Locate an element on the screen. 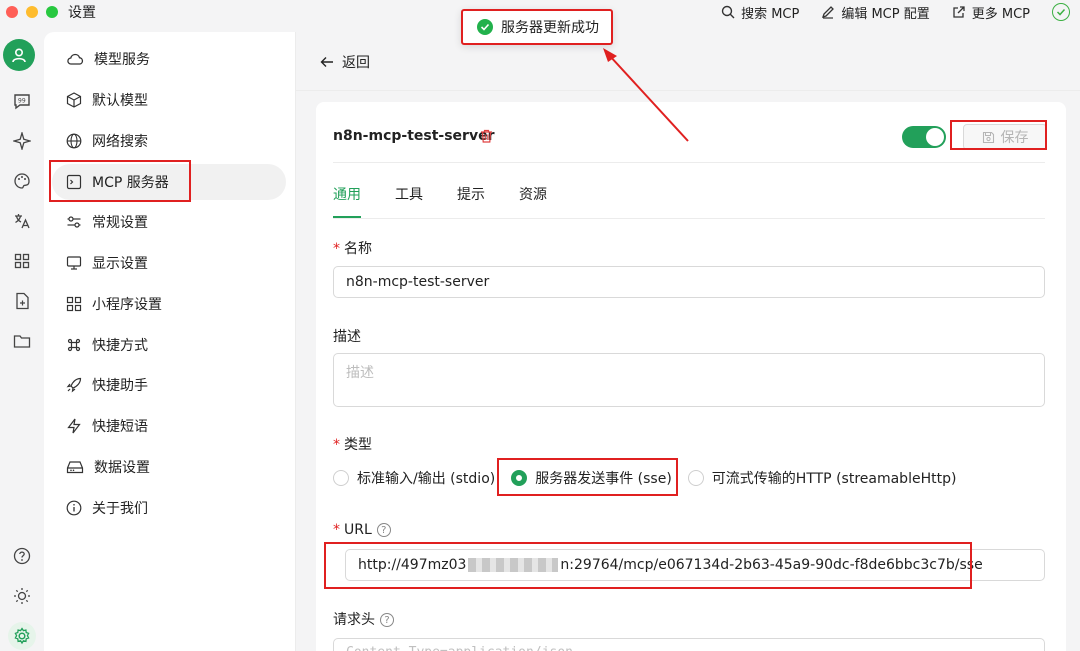  card-divider is located at coordinates (689, 162).